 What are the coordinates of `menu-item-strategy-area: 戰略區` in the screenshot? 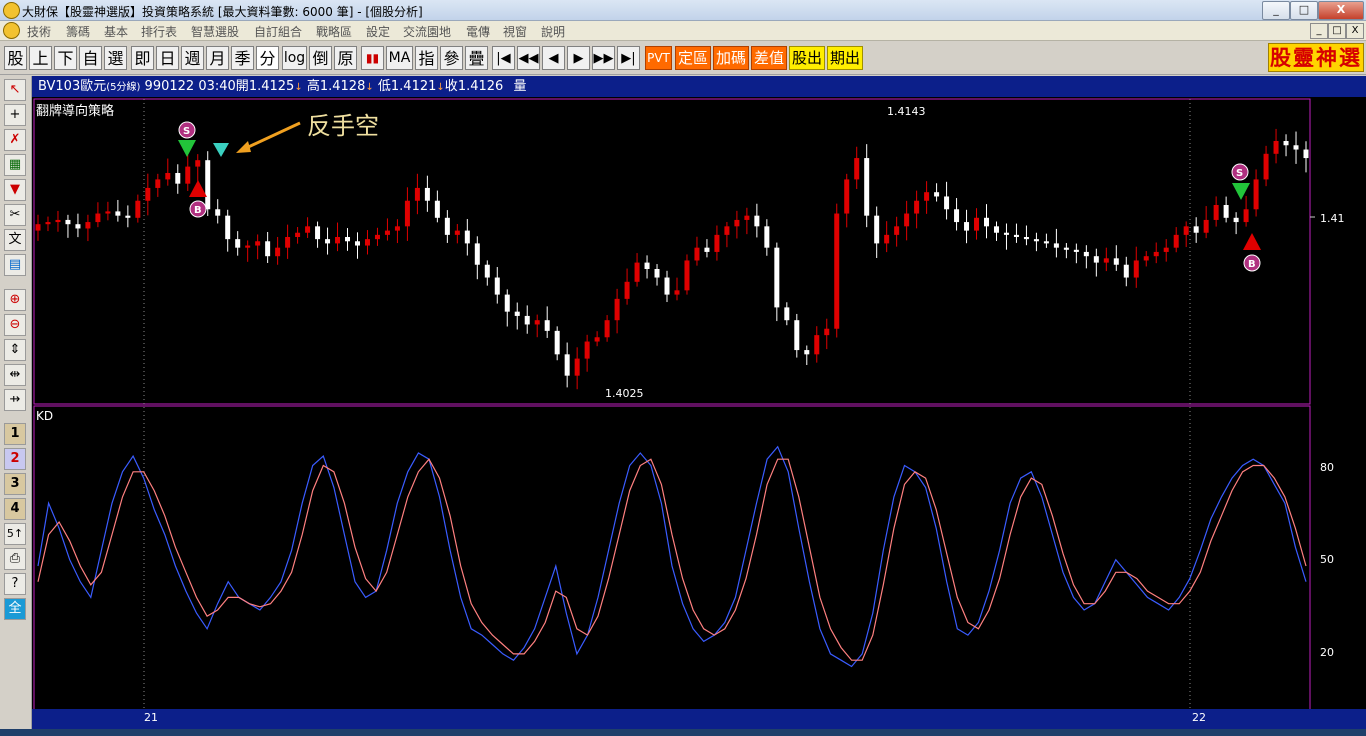 It's located at (334, 31).